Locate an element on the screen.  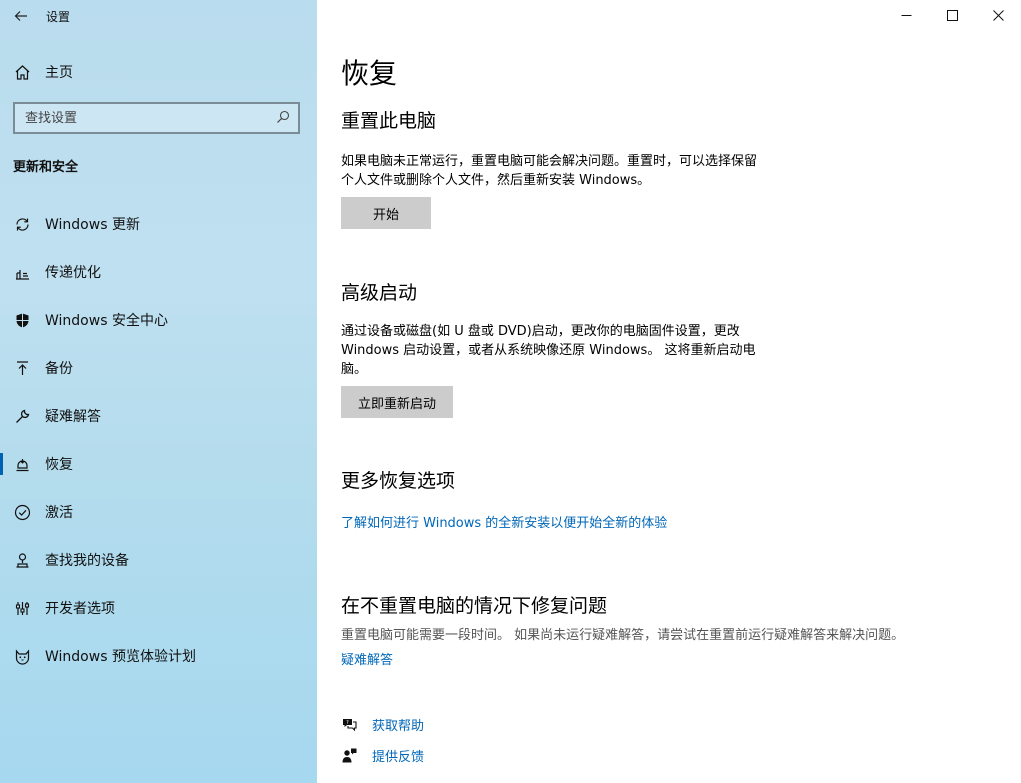
maximize-button is located at coordinates (952, 15).